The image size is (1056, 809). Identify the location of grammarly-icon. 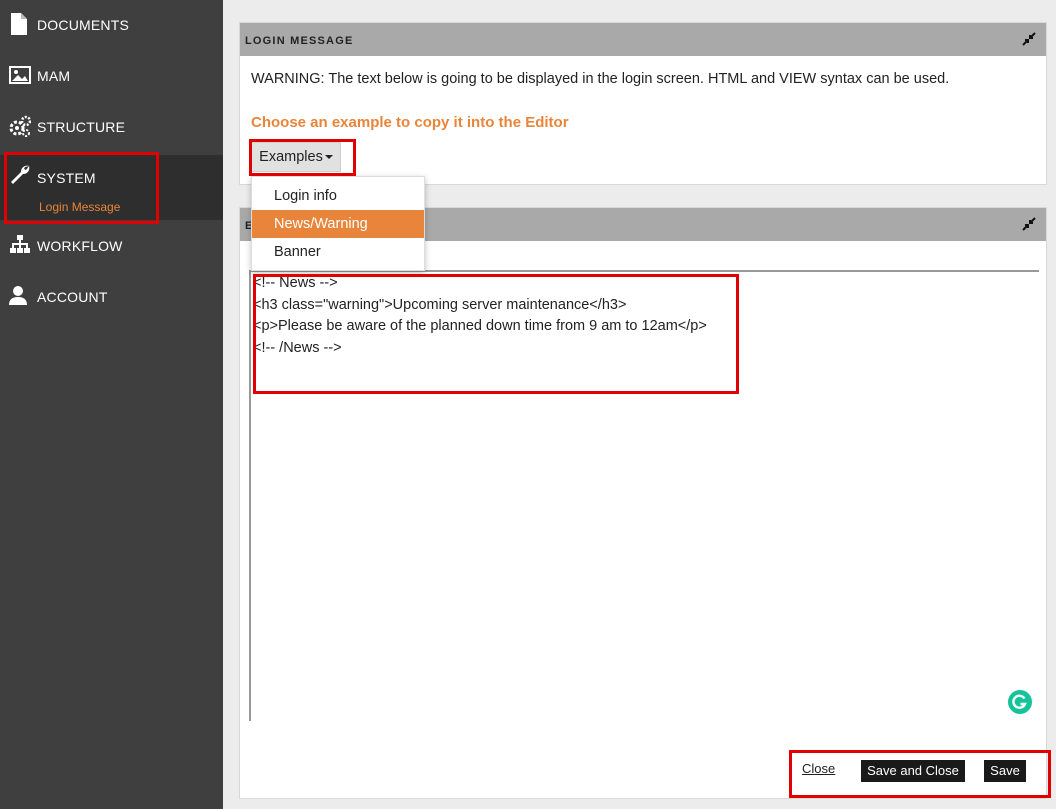
(1020, 702).